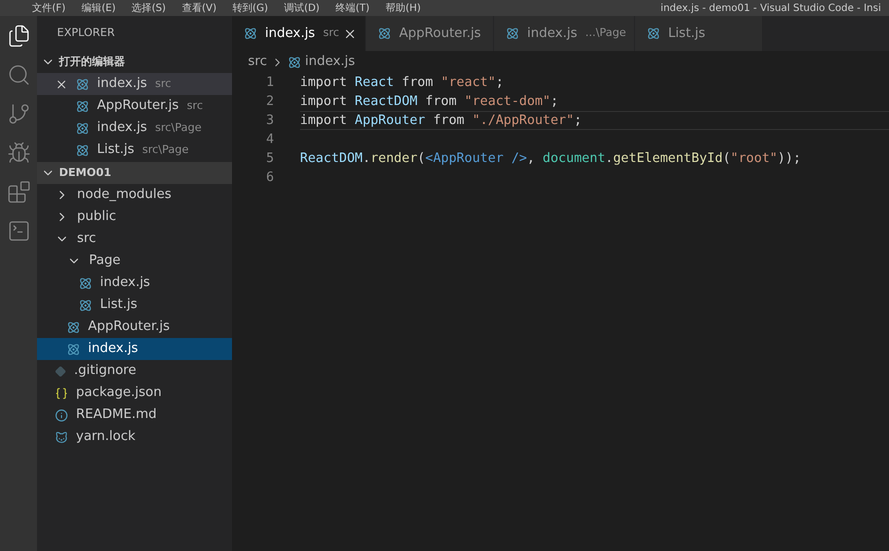 The width and height of the screenshot is (889, 551). I want to click on tree-item: Page, so click(134, 261).